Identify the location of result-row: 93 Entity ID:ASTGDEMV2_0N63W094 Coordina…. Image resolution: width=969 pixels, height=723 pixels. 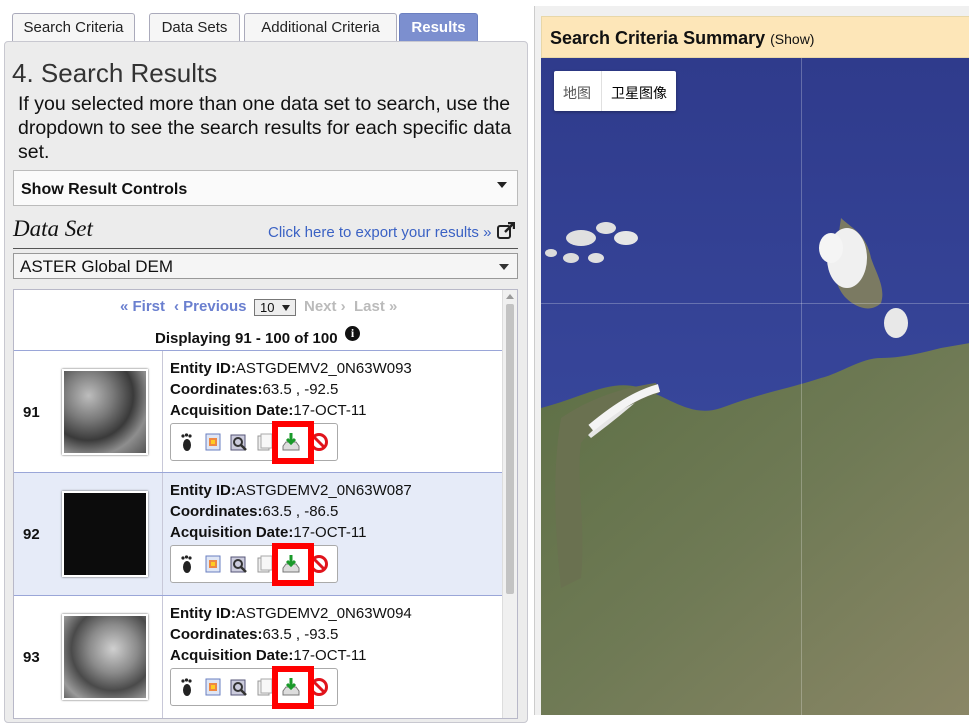
(259, 656).